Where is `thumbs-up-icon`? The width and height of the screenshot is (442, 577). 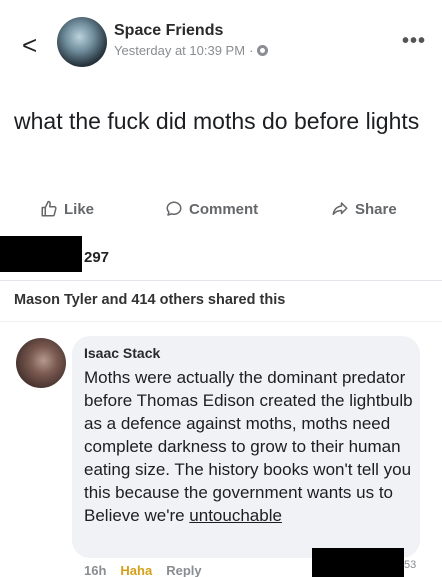 thumbs-up-icon is located at coordinates (49, 208).